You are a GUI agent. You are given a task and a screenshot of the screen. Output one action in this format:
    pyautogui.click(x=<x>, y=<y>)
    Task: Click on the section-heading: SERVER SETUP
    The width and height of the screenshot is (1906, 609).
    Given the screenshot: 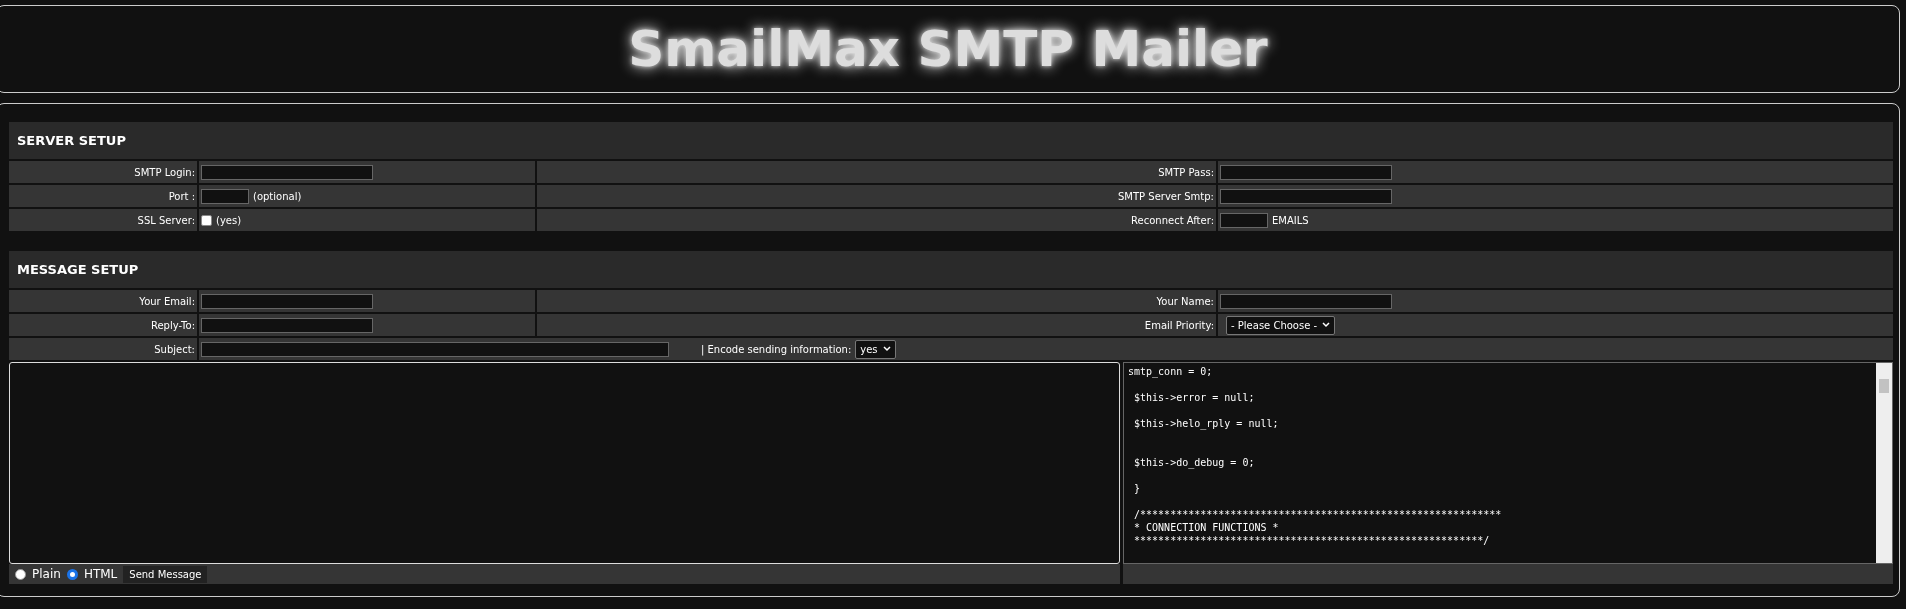 What is the action you would take?
    pyautogui.click(x=951, y=140)
    